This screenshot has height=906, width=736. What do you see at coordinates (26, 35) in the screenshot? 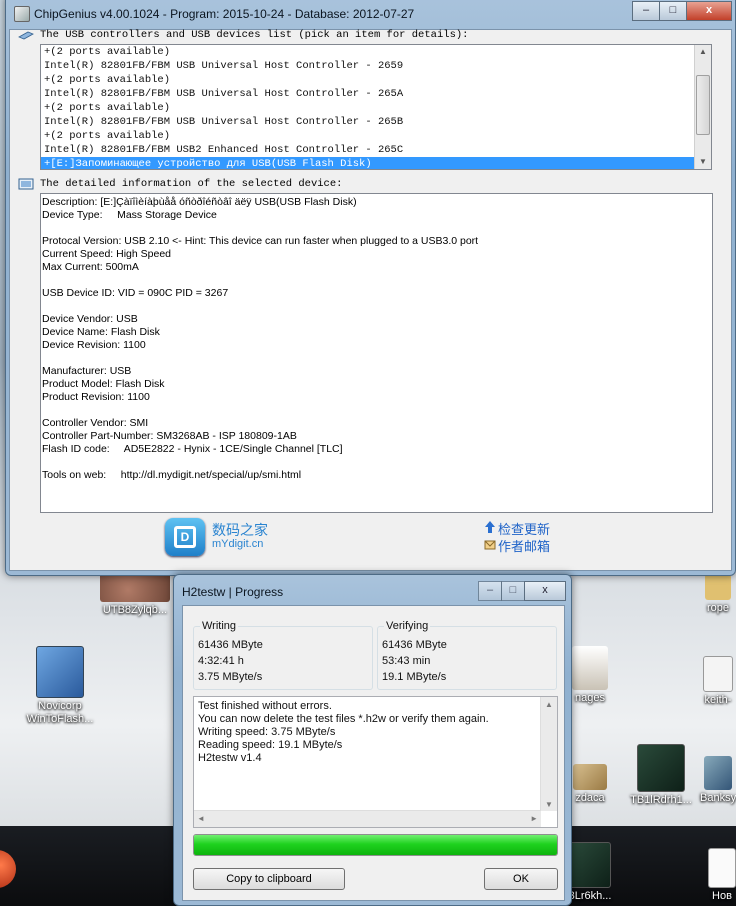
I see `usb-list-icon` at bounding box center [26, 35].